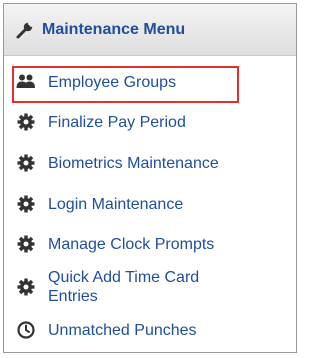 This screenshot has width=320, height=358. I want to click on users-icon, so click(26, 82).